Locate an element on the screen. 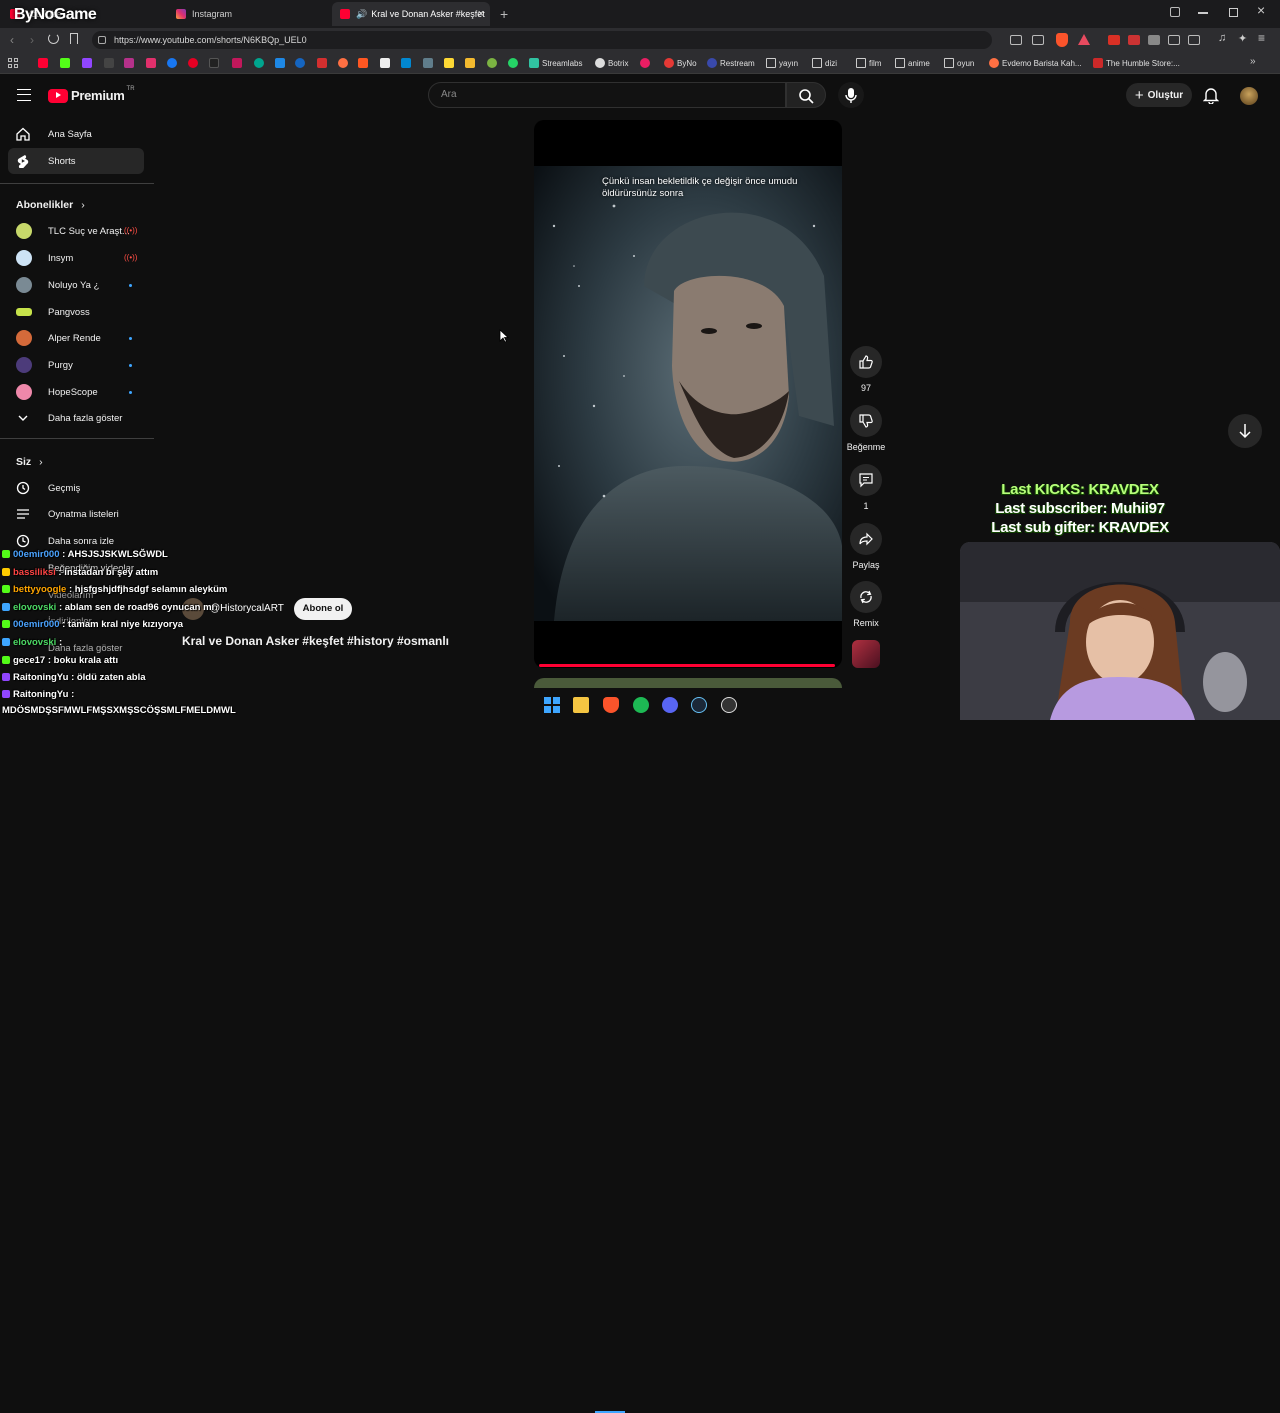 The height and width of the screenshot is (1413, 1280). you-heading: Siz › is located at coordinates (29, 462).